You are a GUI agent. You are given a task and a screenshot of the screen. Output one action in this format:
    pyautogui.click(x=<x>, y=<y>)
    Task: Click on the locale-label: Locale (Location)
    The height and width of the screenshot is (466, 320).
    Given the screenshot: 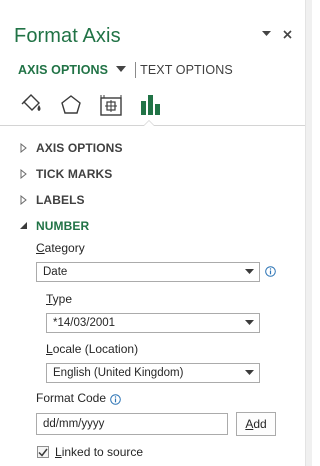 What is the action you would take?
    pyautogui.click(x=92, y=349)
    